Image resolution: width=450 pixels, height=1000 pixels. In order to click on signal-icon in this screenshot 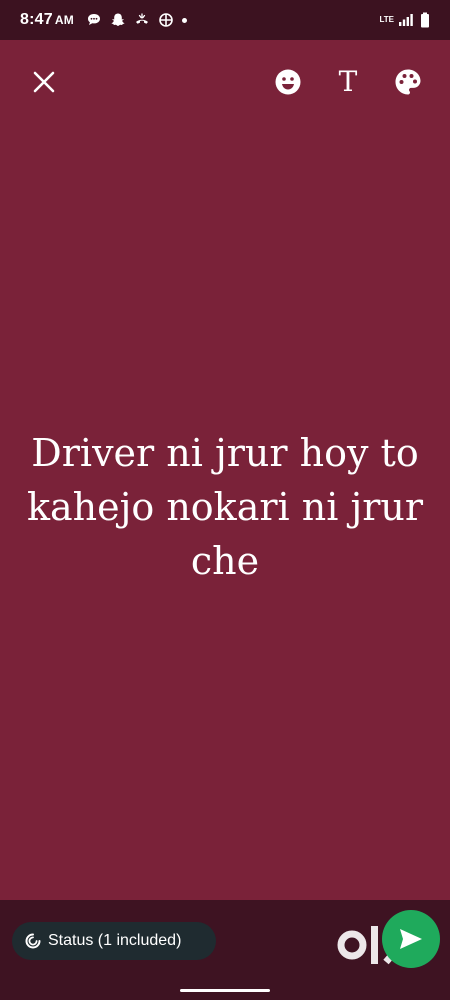, I will do `click(406, 20)`.